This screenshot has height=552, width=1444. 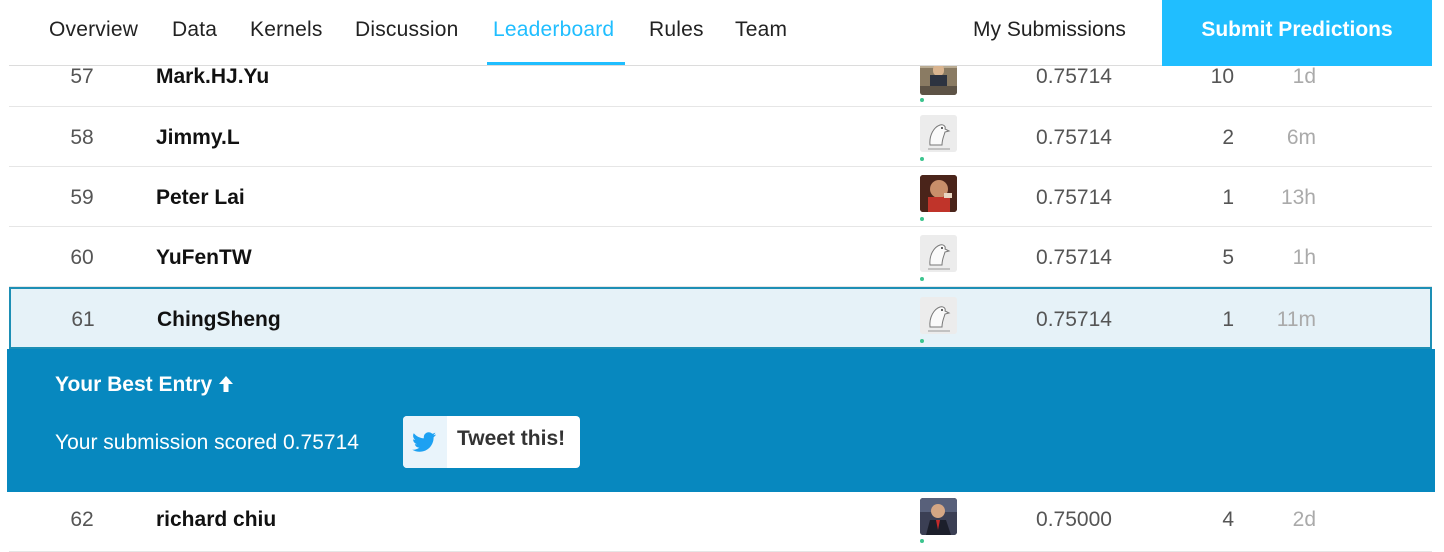 I want to click on submit-predictions-button: Submit Predictions, so click(x=1297, y=33).